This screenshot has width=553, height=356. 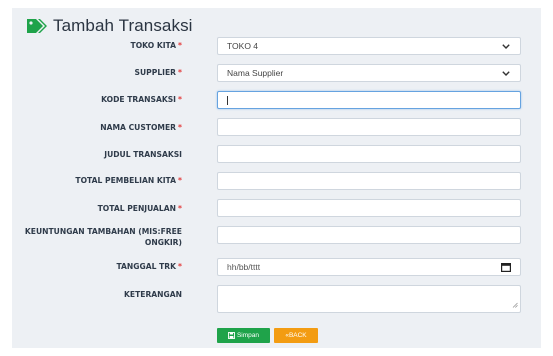 What do you see at coordinates (506, 267) in the screenshot?
I see `calendar-icon` at bounding box center [506, 267].